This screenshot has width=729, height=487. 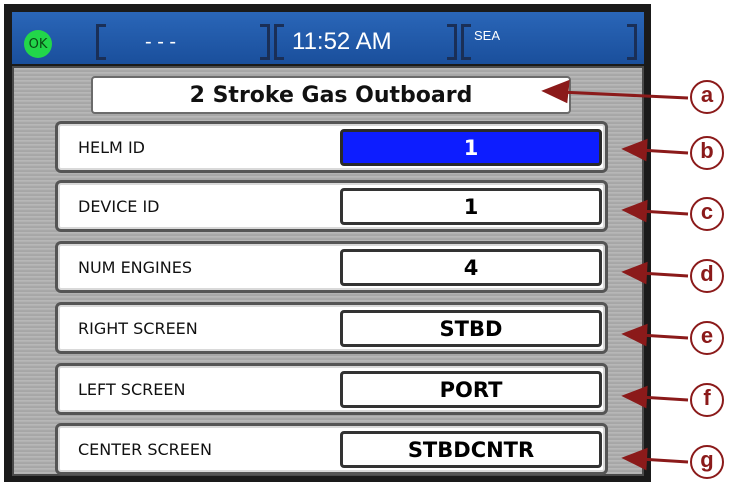 What do you see at coordinates (707, 400) in the screenshot?
I see `callout-f: f` at bounding box center [707, 400].